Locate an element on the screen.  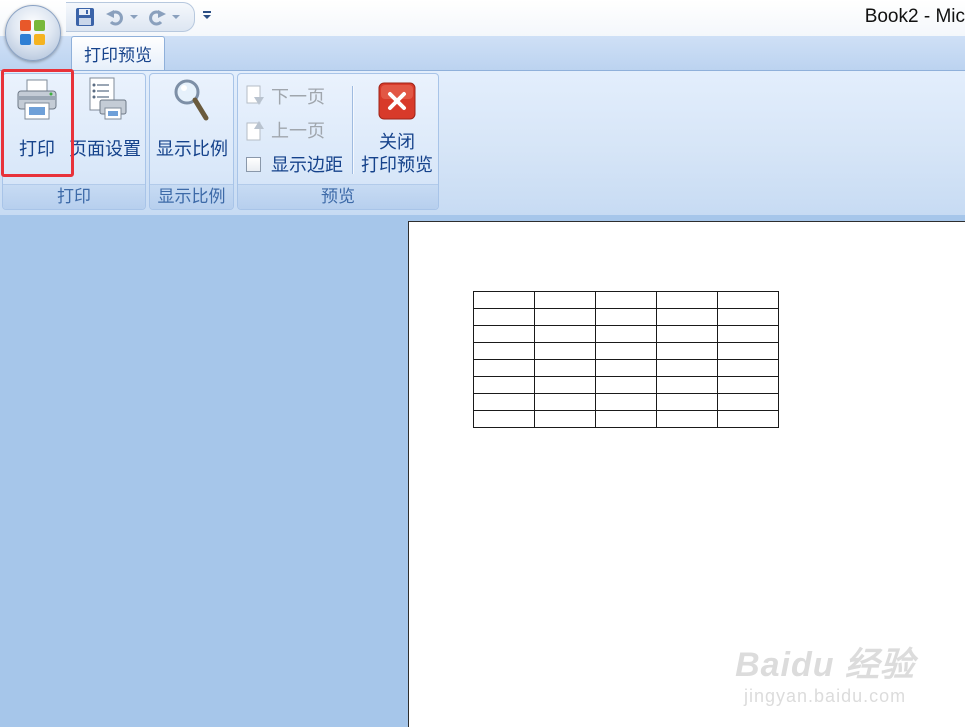
group-zoom-label: 显示比例 is located at coordinates (191, 196).